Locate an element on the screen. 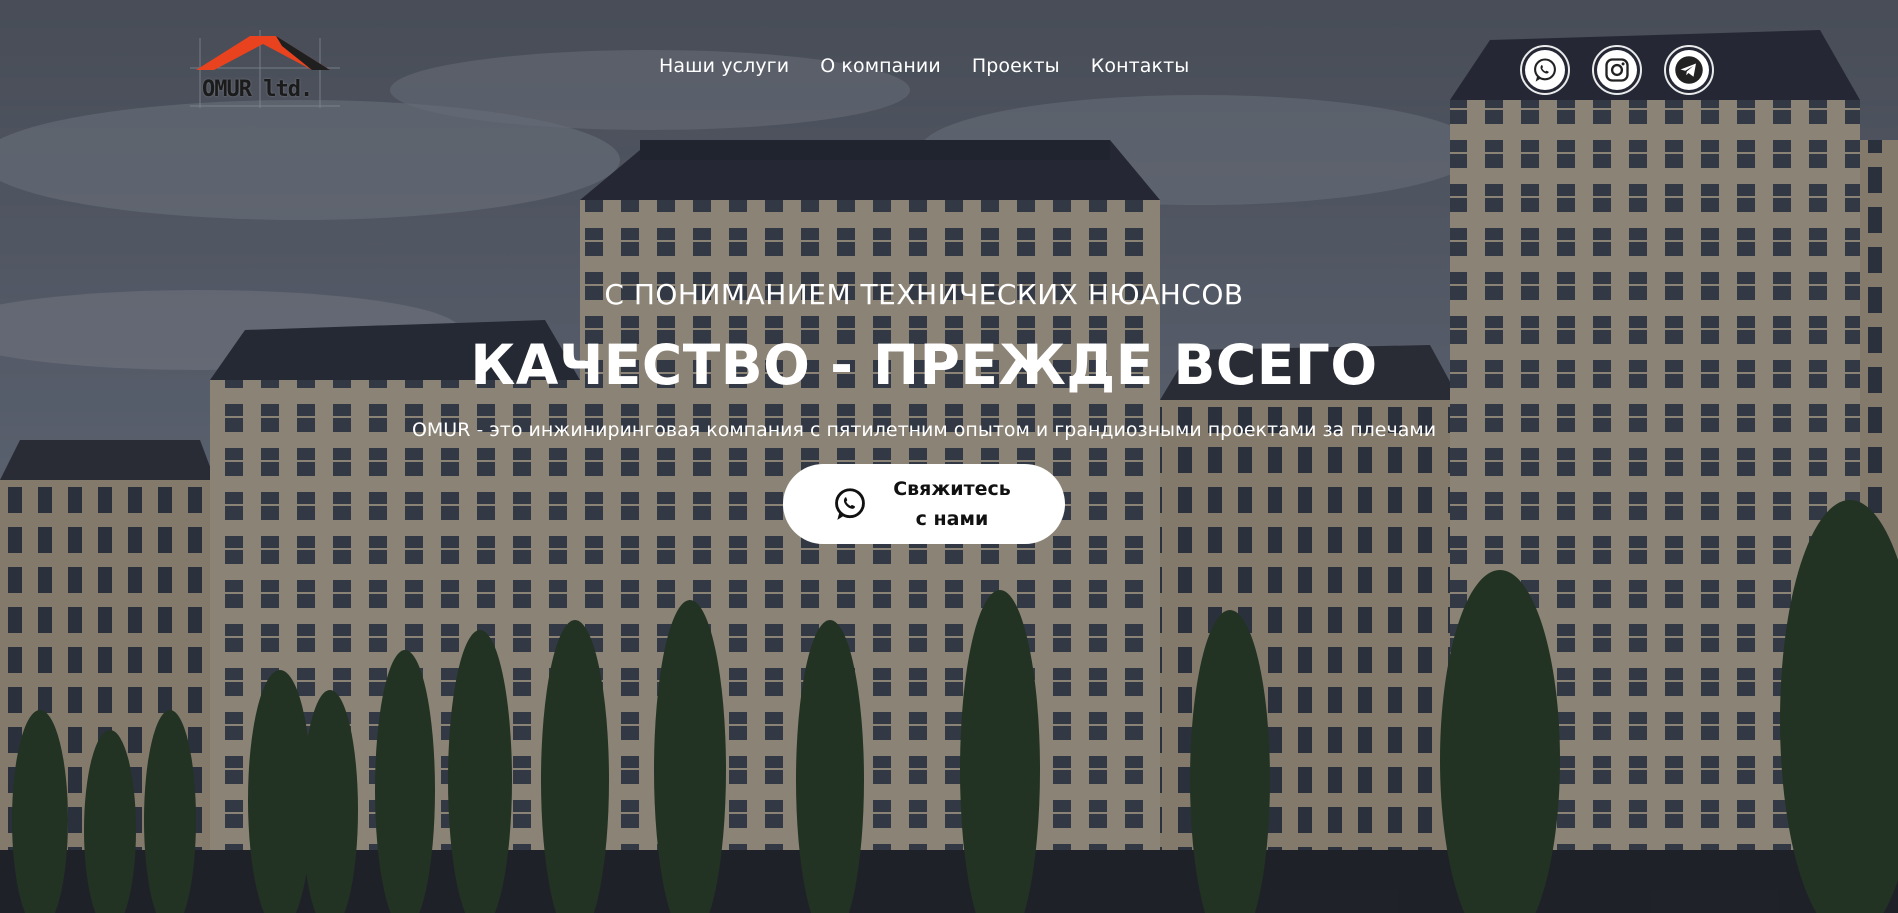 Image resolution: width=1898 pixels, height=913 pixels. nav-item-services: Наши услуги is located at coordinates (724, 66).